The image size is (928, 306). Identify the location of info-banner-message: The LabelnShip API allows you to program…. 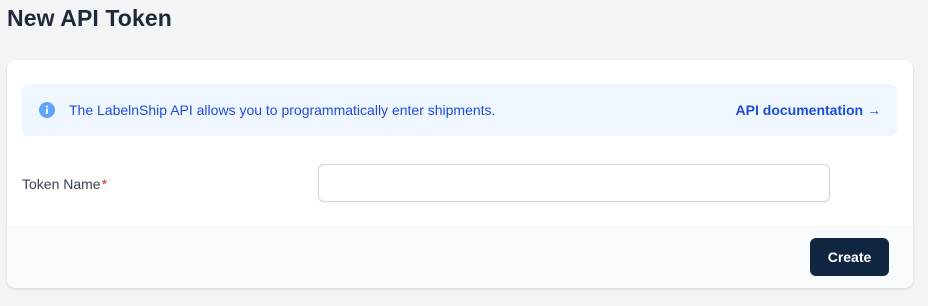
(282, 110).